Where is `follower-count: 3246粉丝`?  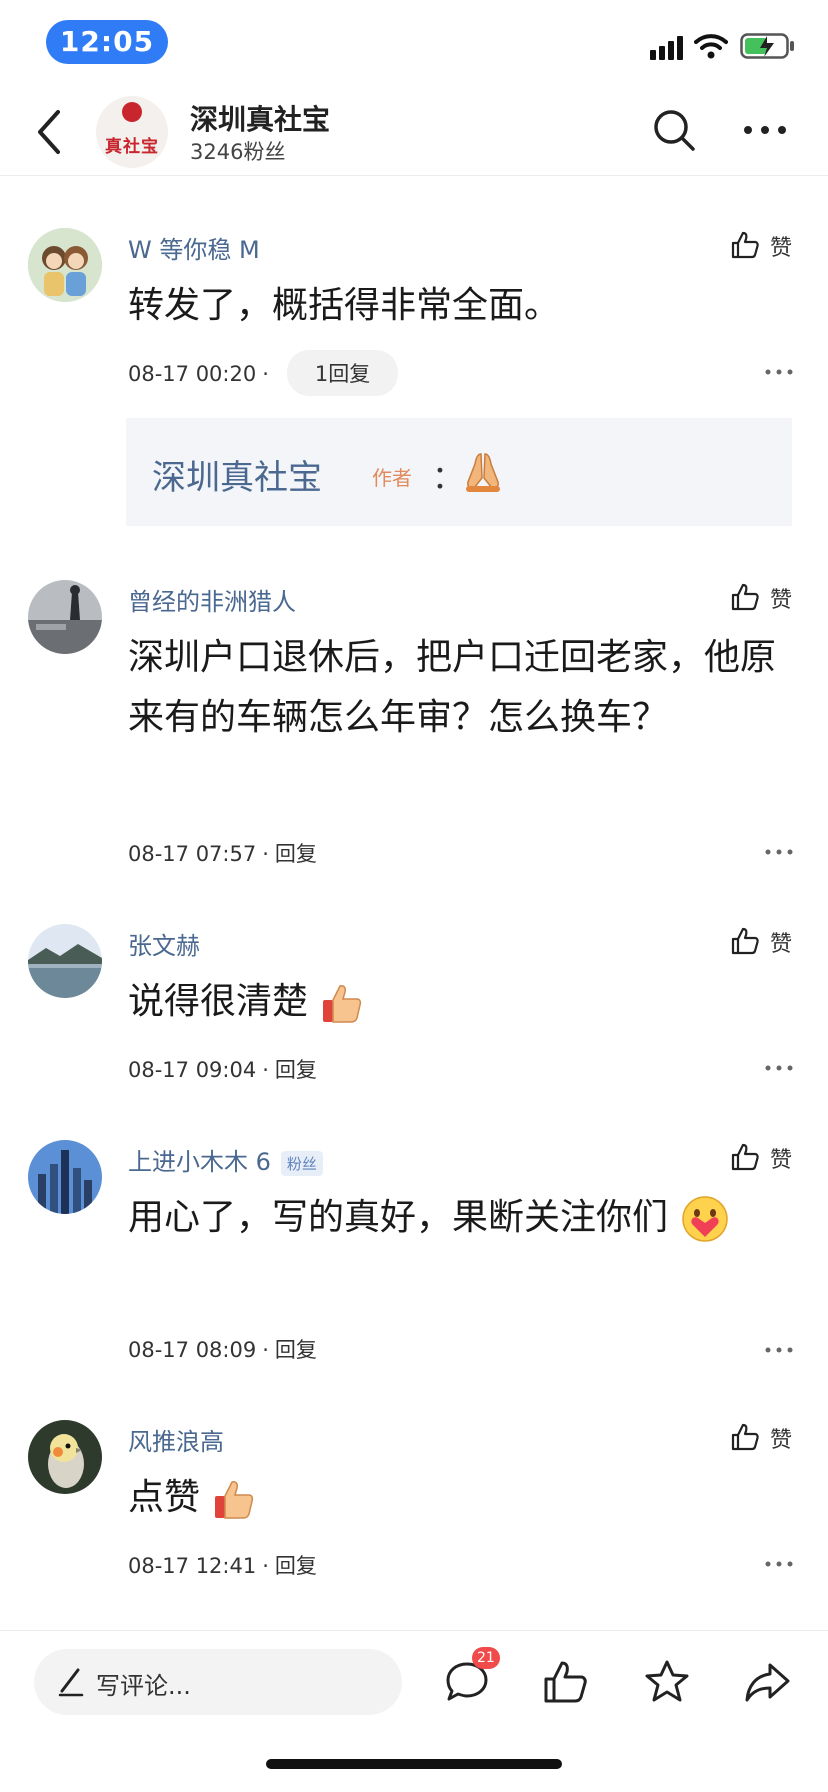 follower-count: 3246粉丝 is located at coordinates (238, 152).